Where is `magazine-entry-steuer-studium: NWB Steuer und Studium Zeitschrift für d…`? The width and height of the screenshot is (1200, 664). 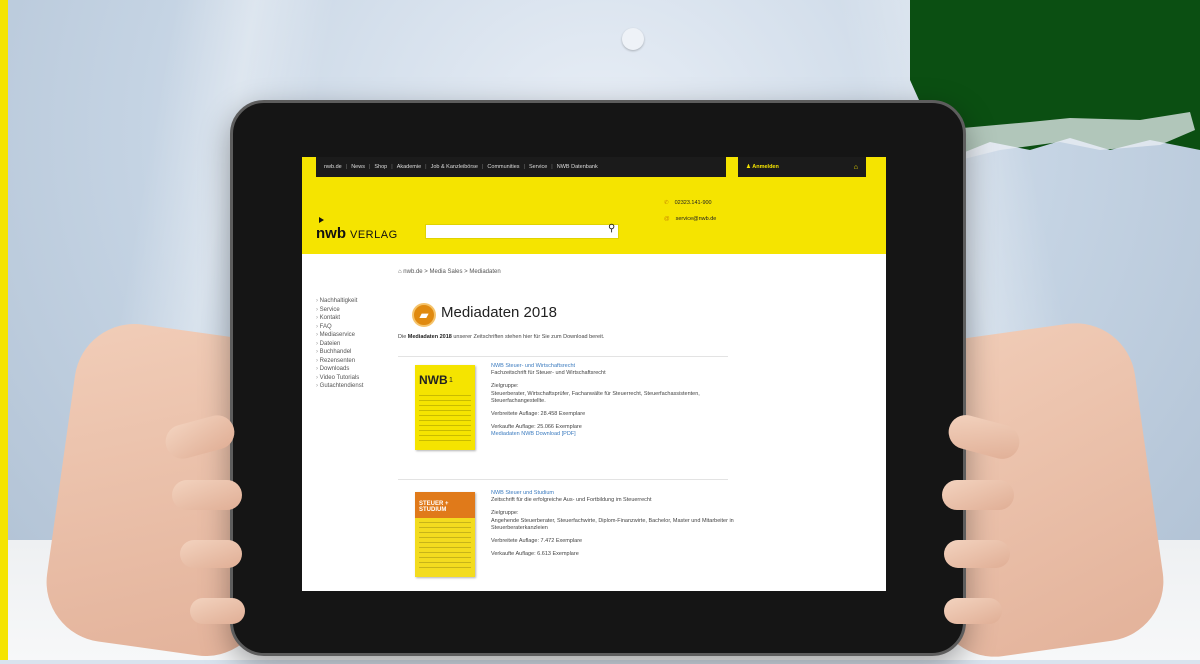 magazine-entry-steuer-studium: NWB Steuer und Studium Zeitschrift für d… is located at coordinates (621, 524).